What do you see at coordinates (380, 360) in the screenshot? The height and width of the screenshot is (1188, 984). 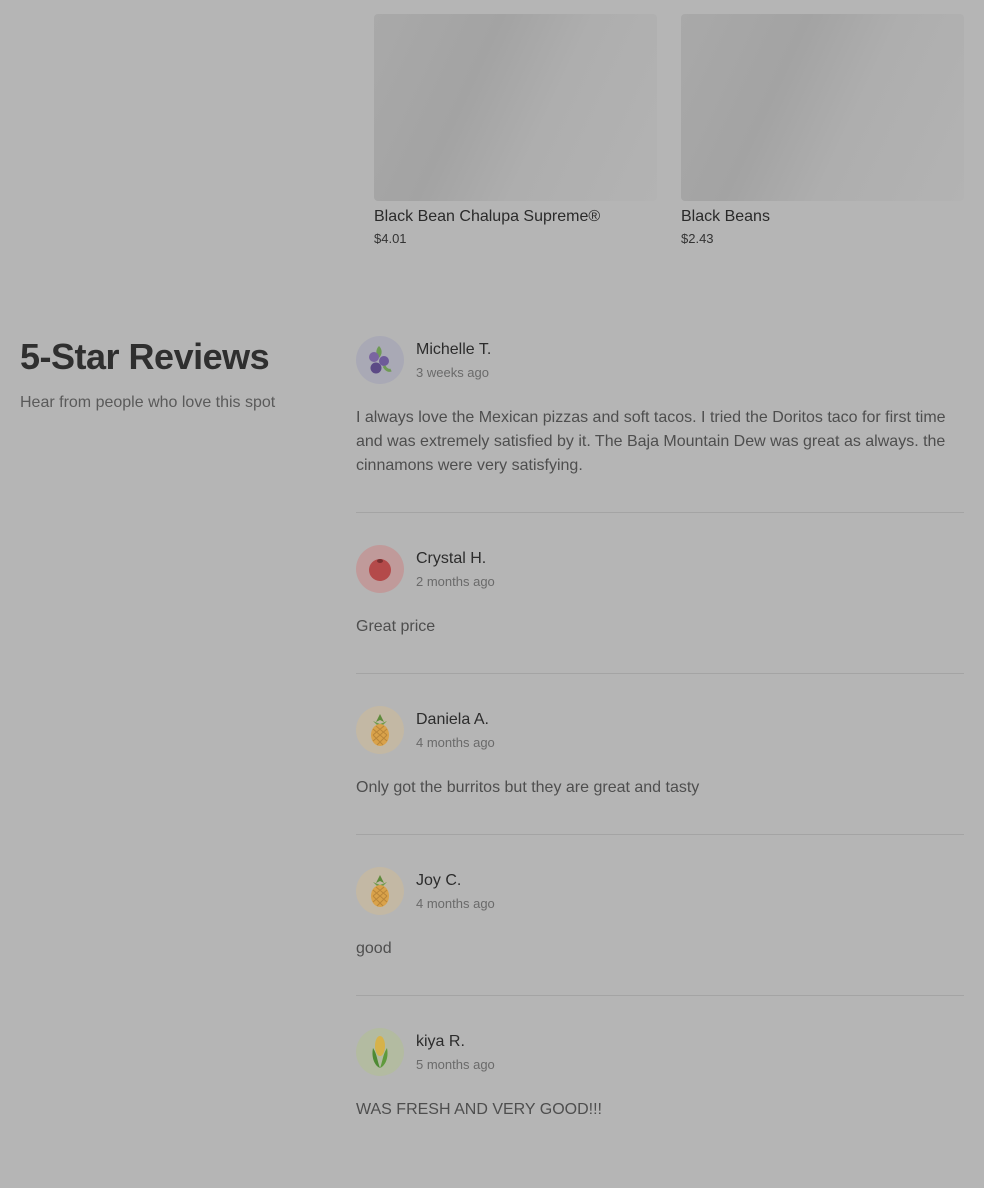 I see `blueberries-icon` at bounding box center [380, 360].